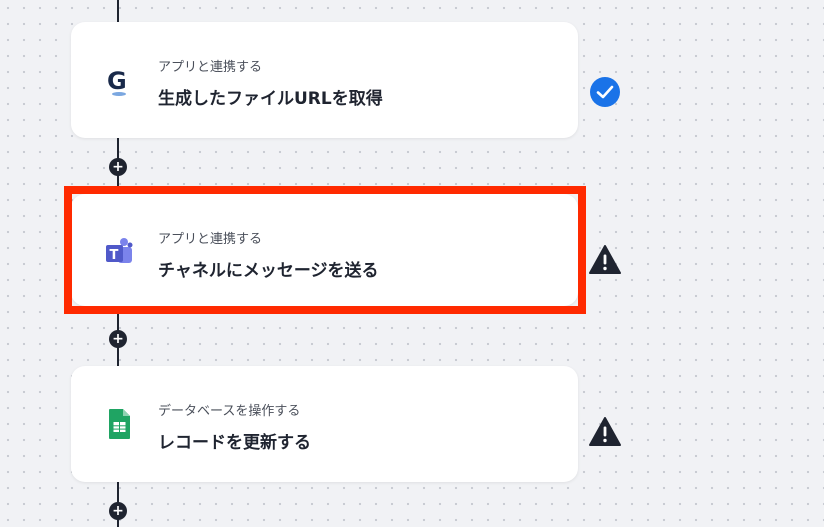  I want to click on svg-text: G, so click(117, 81).